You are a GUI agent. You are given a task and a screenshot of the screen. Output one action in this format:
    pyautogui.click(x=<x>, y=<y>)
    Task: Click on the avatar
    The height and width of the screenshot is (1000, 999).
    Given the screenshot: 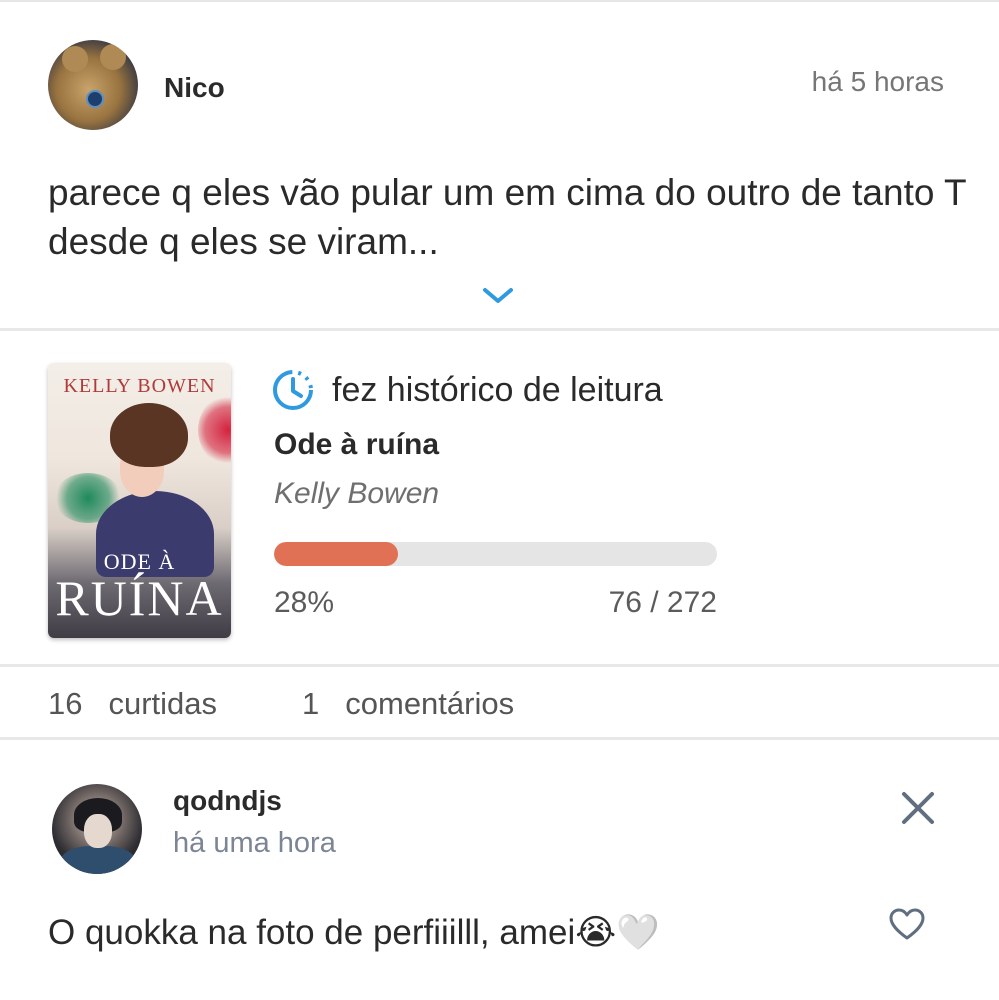 What is the action you would take?
    pyautogui.click(x=93, y=85)
    